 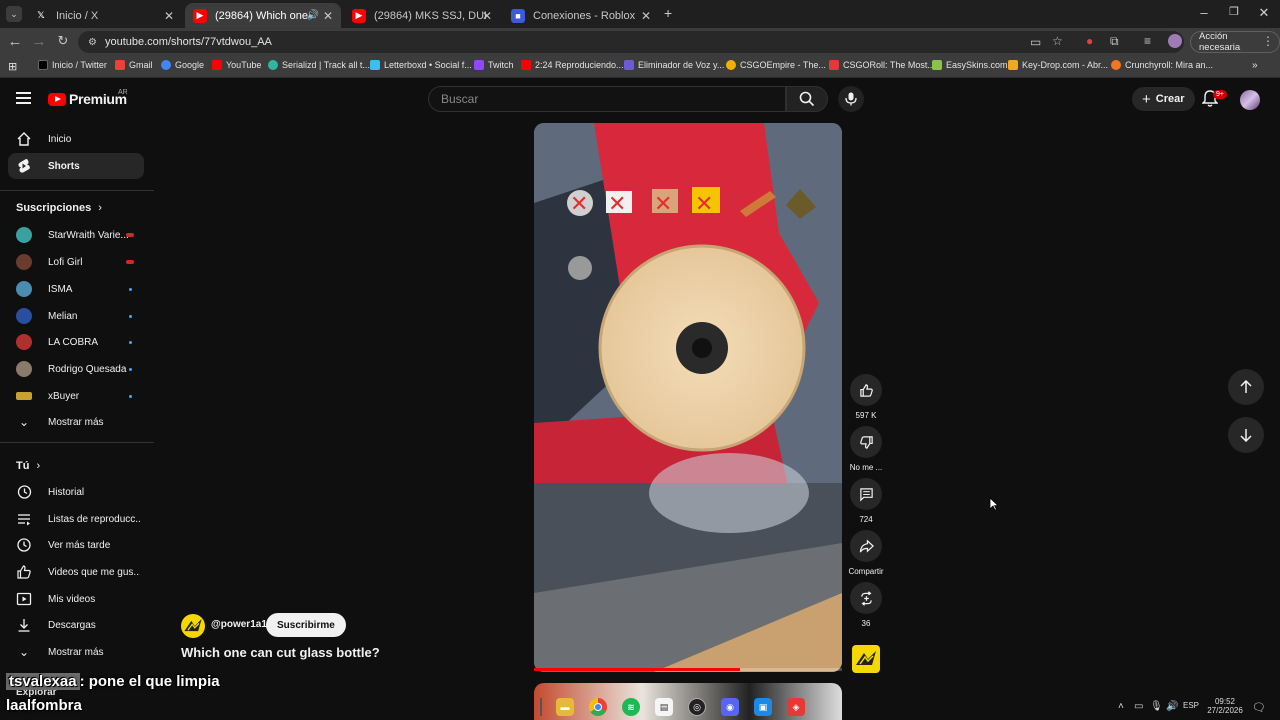 What do you see at coordinates (76, 289) in the screenshot?
I see `sidebar-subscription: ISMA` at bounding box center [76, 289].